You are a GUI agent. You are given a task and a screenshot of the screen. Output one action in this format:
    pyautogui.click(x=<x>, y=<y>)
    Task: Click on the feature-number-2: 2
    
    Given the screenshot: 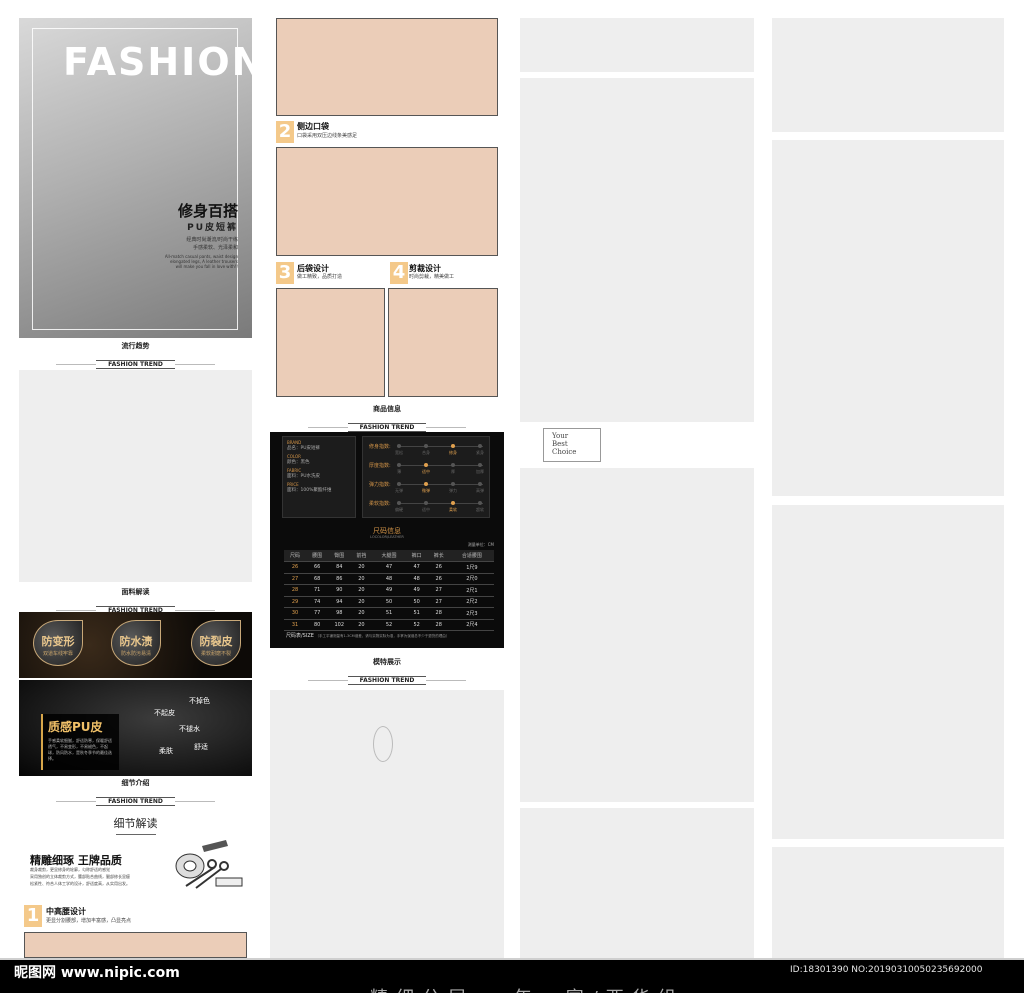 What is the action you would take?
    pyautogui.click(x=285, y=132)
    